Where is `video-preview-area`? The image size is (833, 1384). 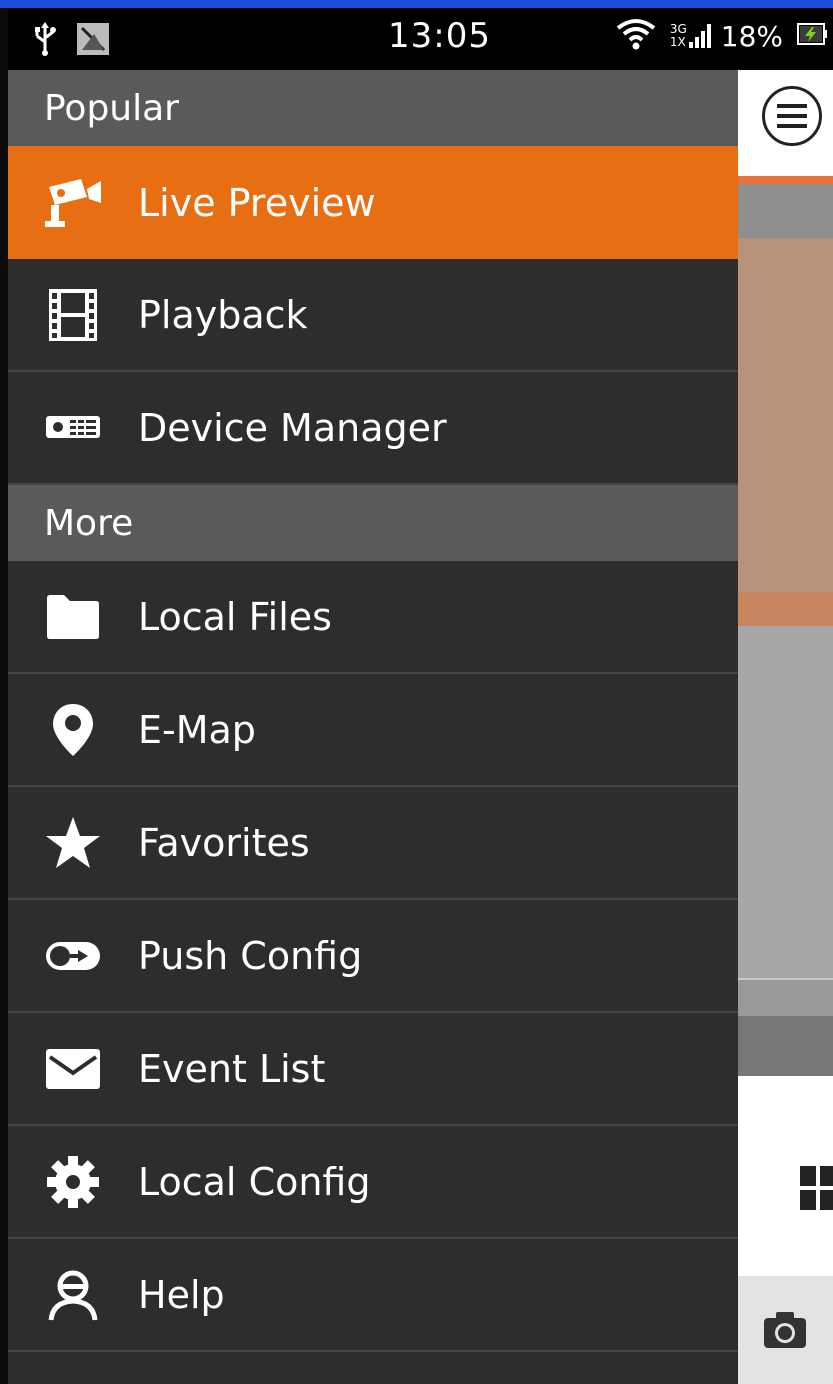
video-preview-area is located at coordinates (785, 415).